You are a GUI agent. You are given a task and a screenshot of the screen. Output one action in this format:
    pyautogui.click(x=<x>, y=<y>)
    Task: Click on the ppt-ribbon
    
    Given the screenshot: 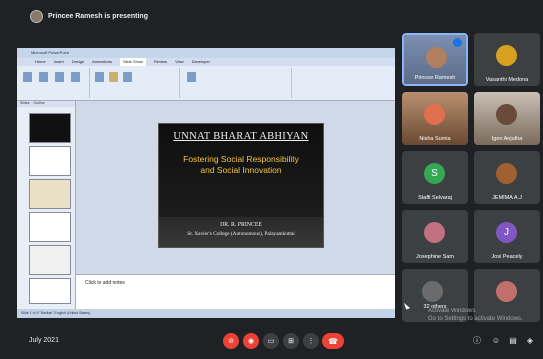 What is the action you would take?
    pyautogui.click(x=206, y=83)
    